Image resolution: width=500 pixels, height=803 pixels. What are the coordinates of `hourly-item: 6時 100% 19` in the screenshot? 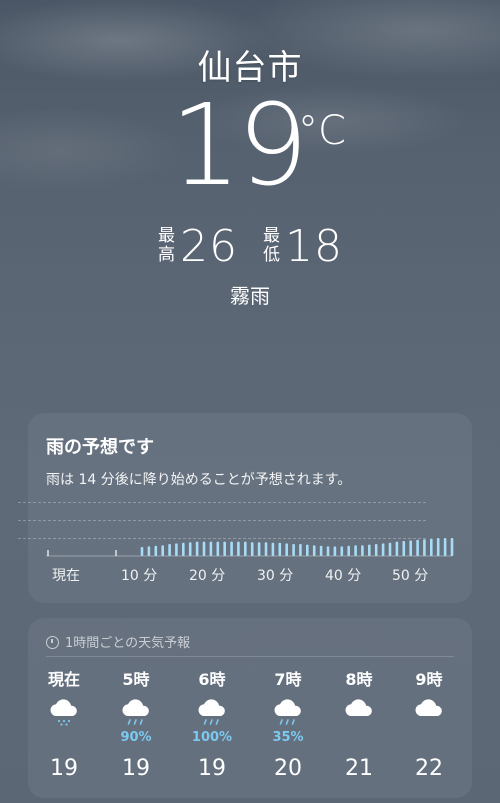 It's located at (212, 723).